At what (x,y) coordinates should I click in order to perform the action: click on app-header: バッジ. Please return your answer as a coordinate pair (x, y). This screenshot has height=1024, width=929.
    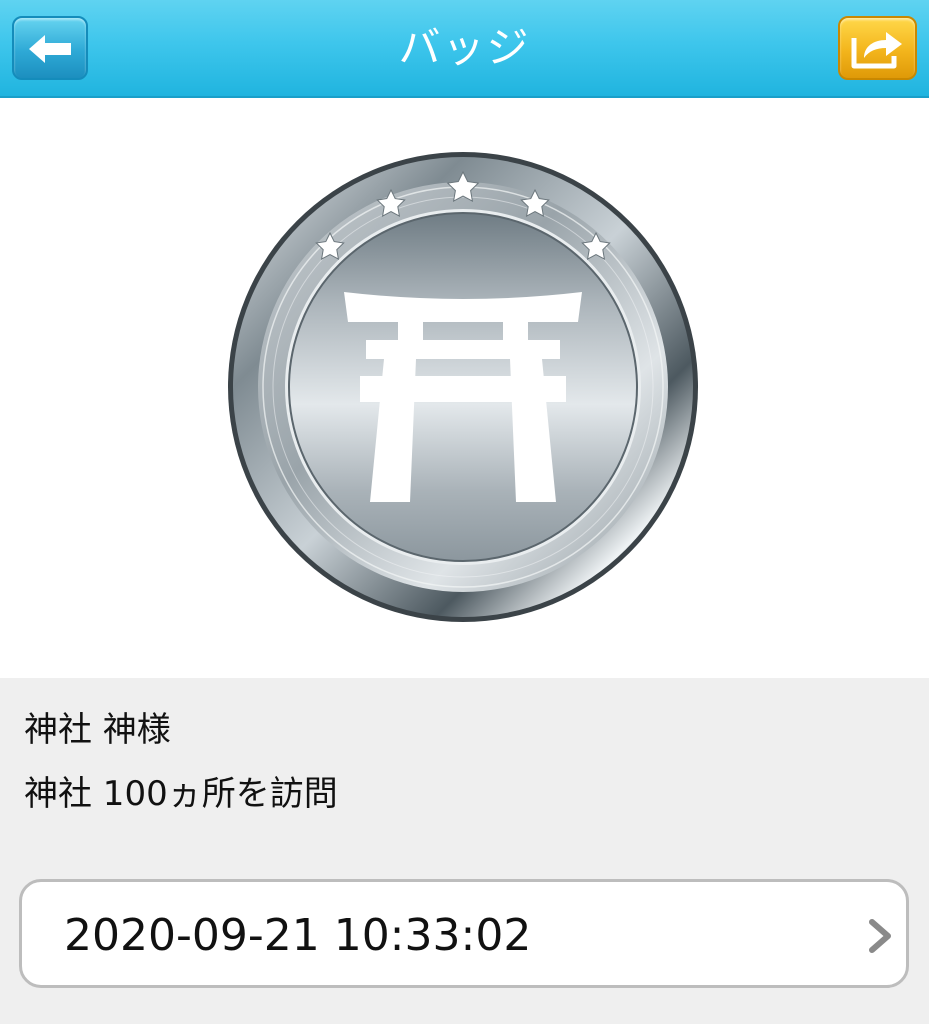
    Looking at the image, I should click on (464, 49).